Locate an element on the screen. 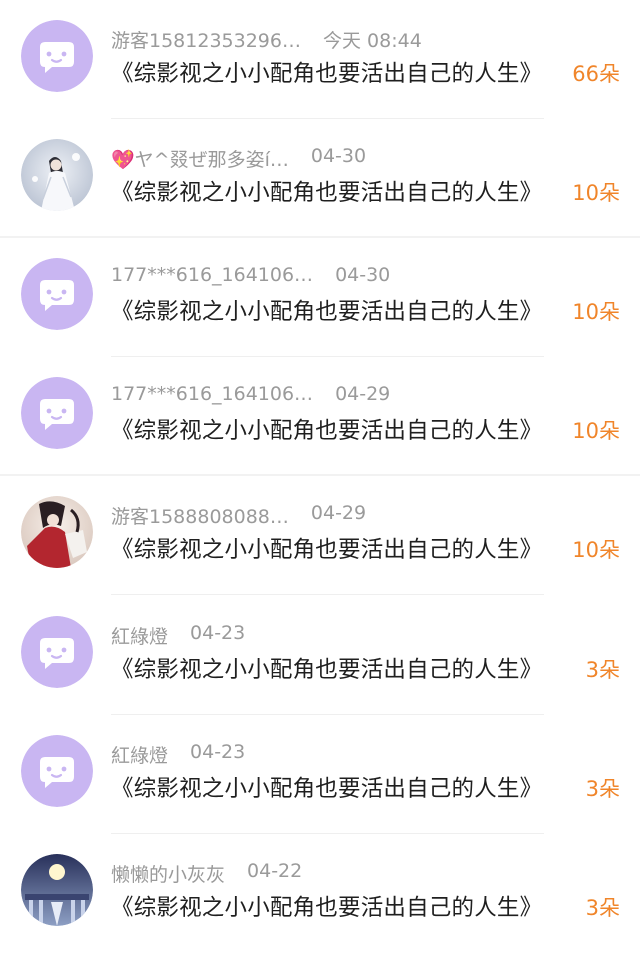 This screenshot has width=640, height=953. item-meta: 177***616_164106… 04-30 is located at coordinates (250, 275).